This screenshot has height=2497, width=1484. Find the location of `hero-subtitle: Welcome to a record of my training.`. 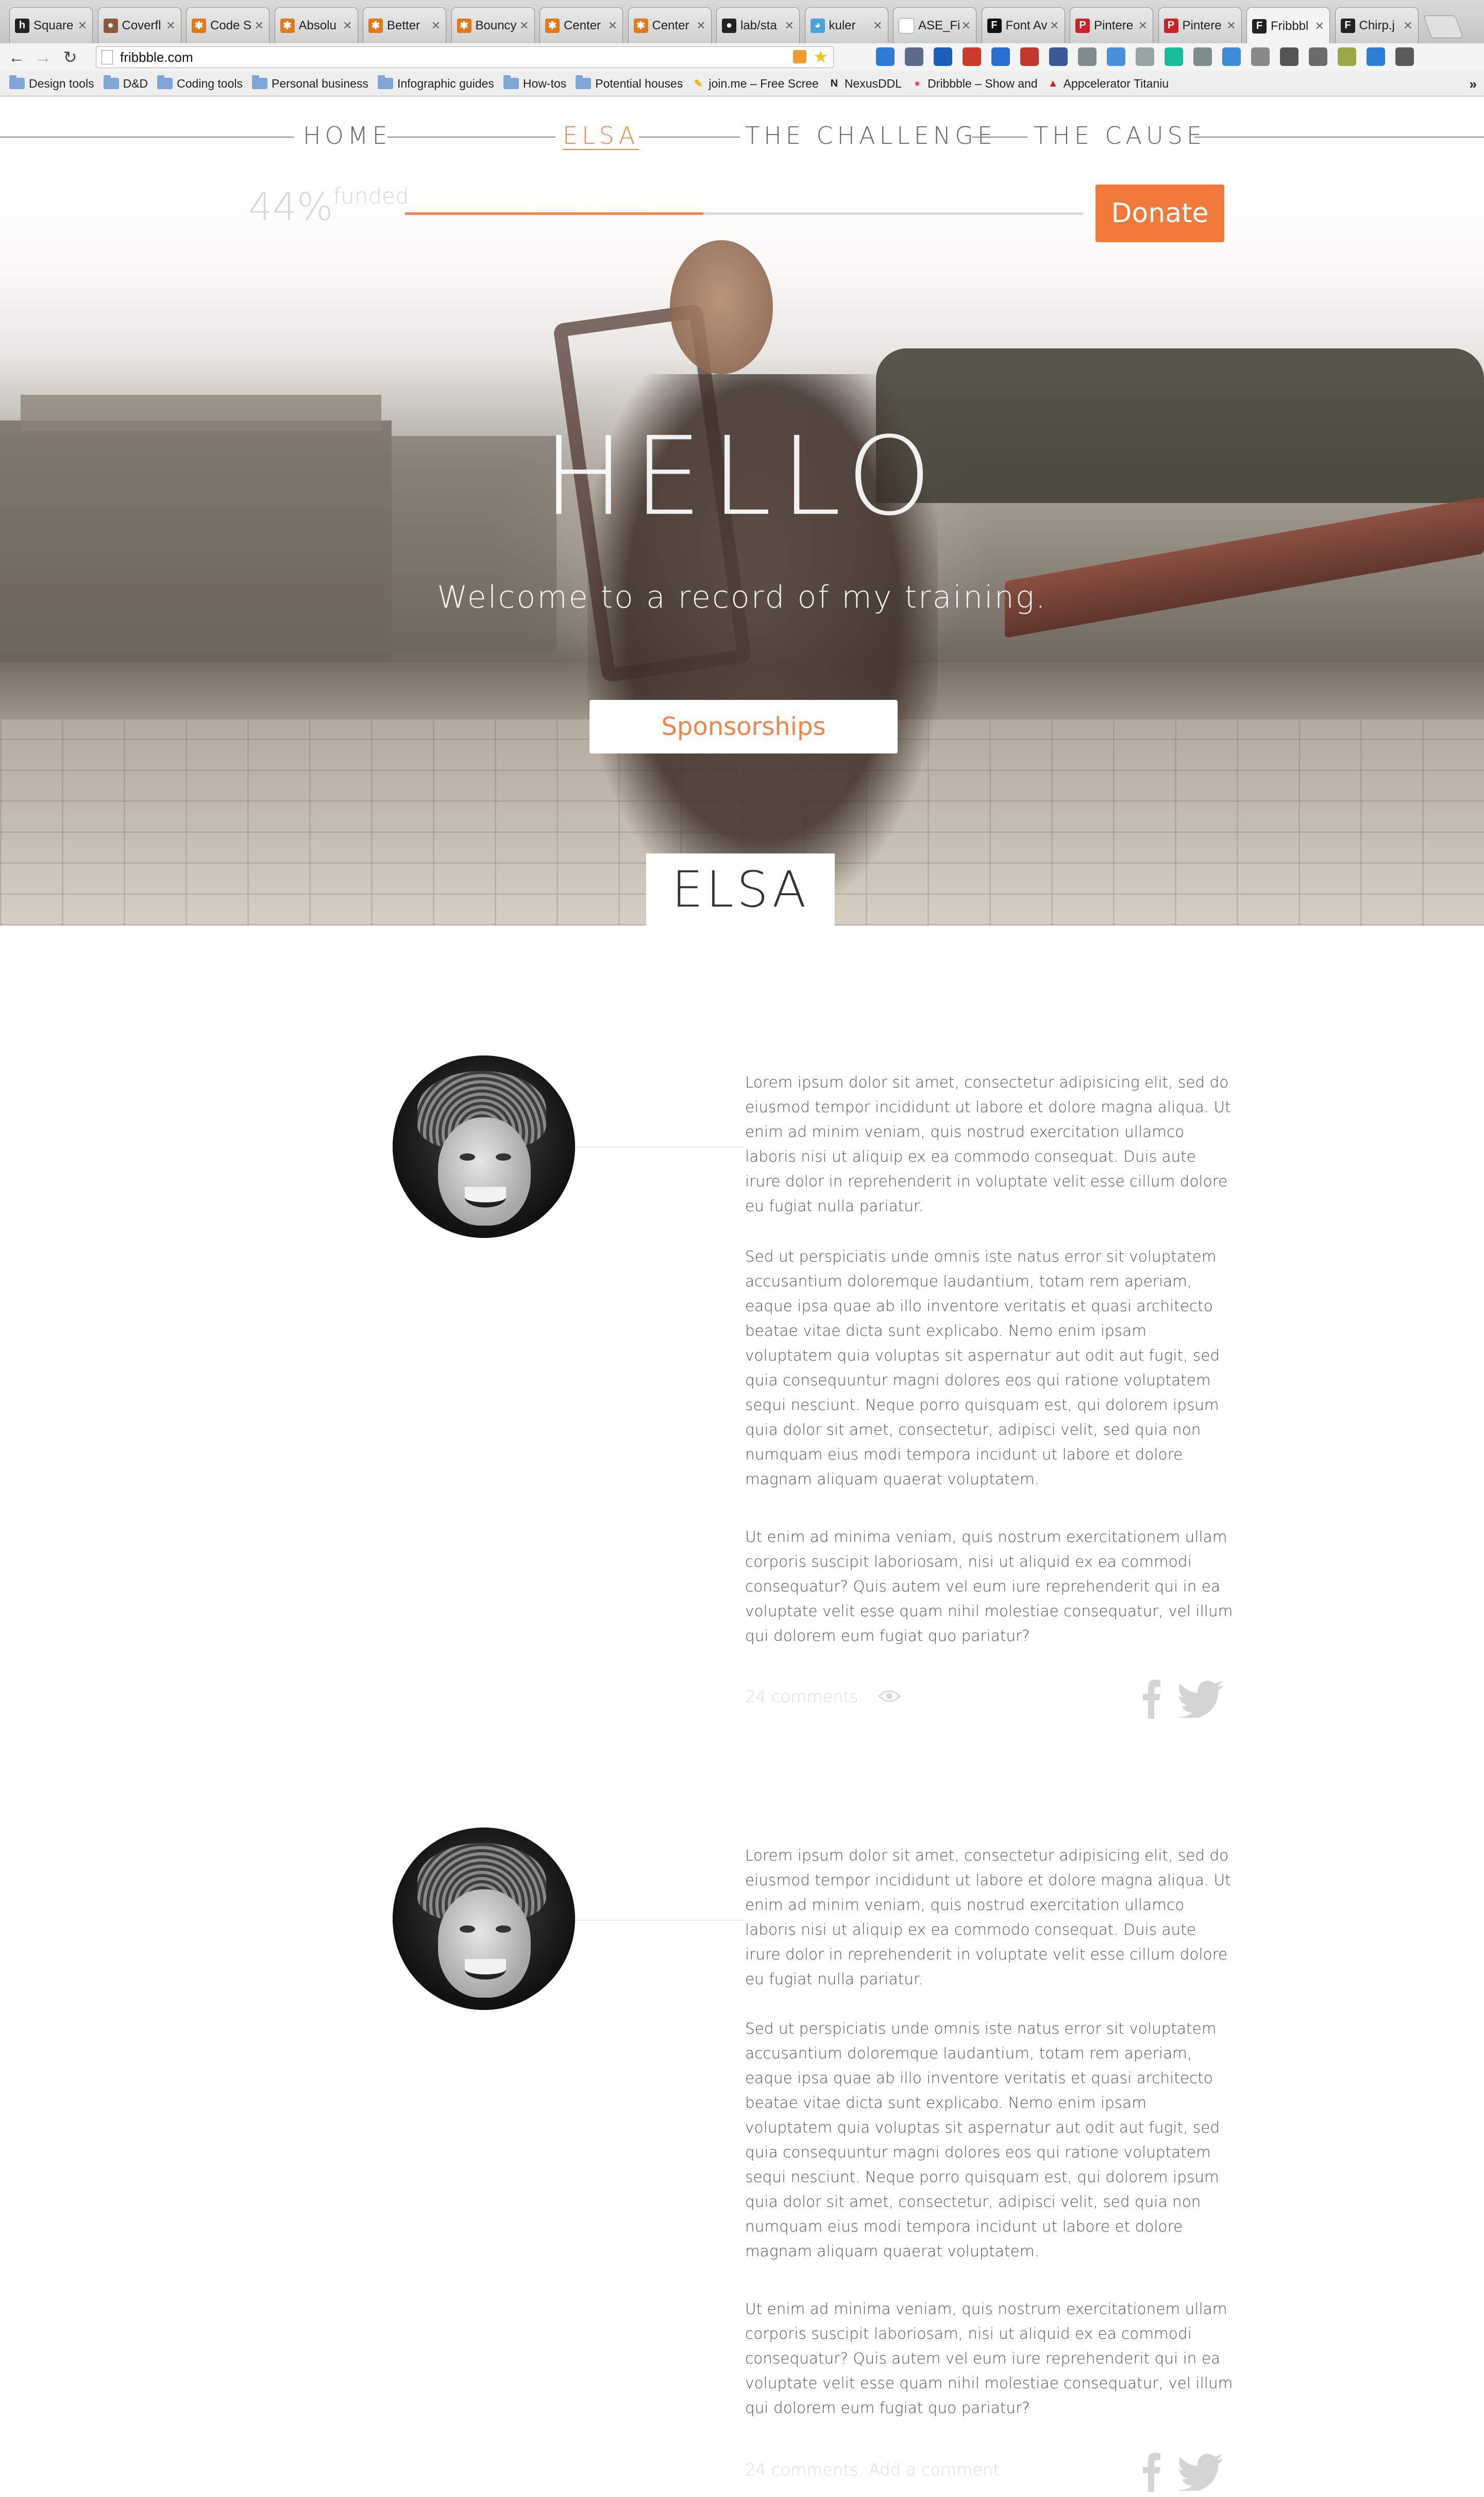

hero-subtitle: Welcome to a record of my training. is located at coordinates (742, 597).